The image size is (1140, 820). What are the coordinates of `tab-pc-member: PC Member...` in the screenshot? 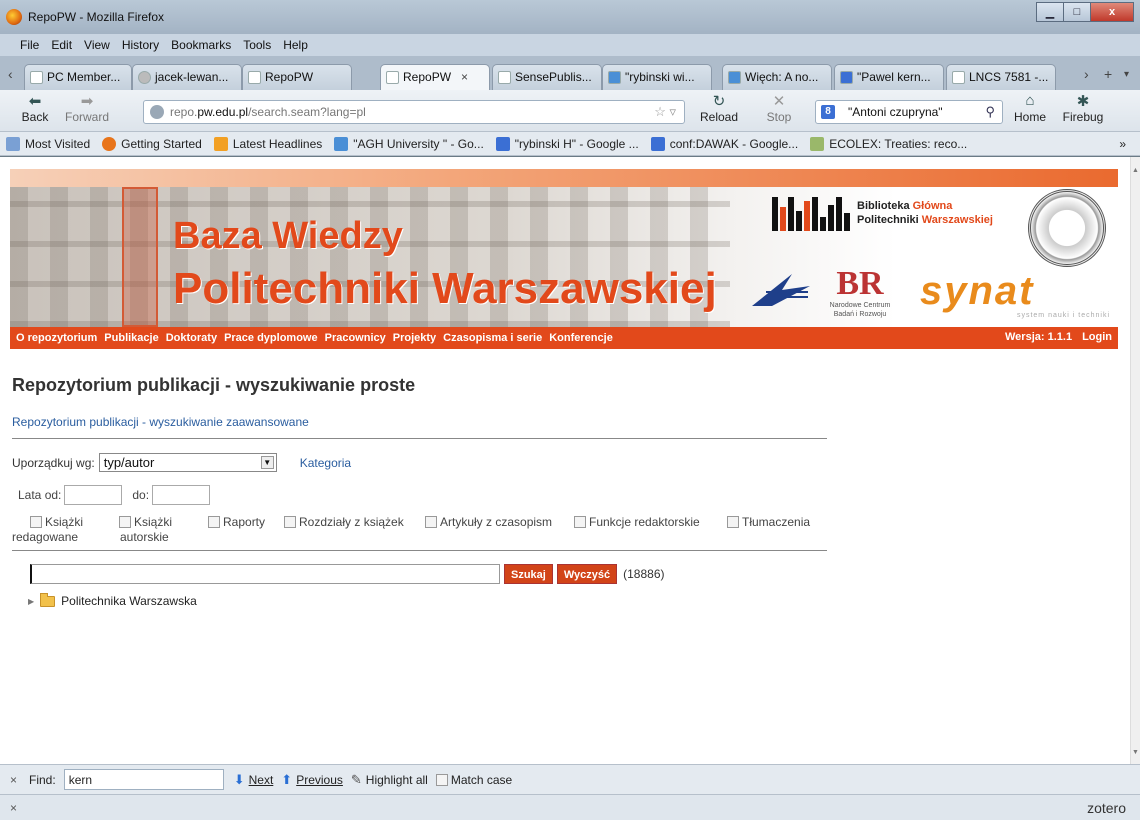 It's located at (78, 77).